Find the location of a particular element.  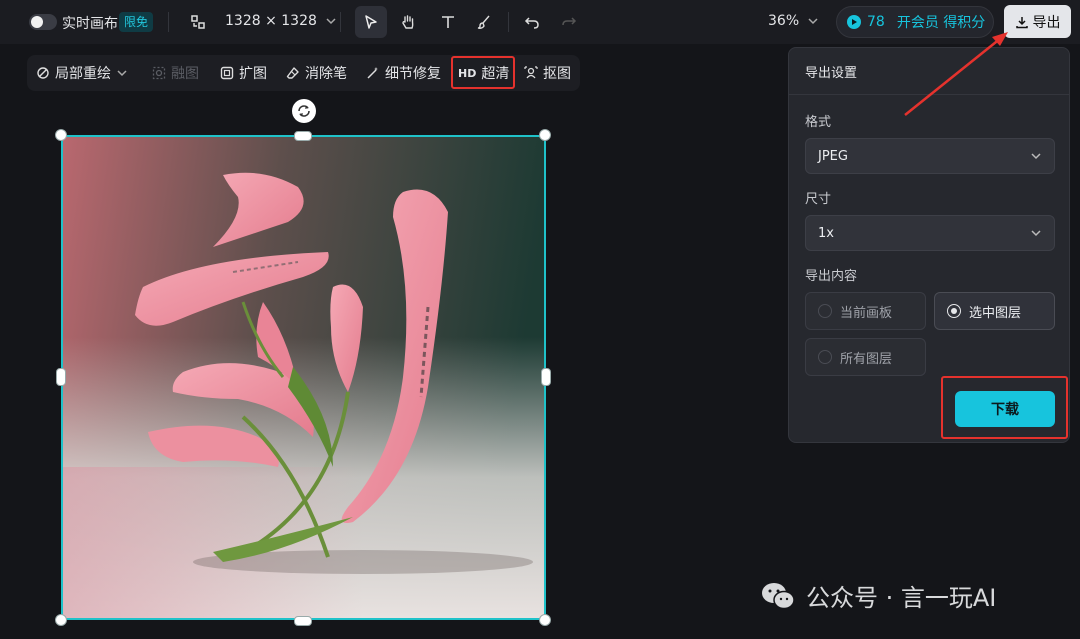

wechat-icon is located at coordinates (778, 595).